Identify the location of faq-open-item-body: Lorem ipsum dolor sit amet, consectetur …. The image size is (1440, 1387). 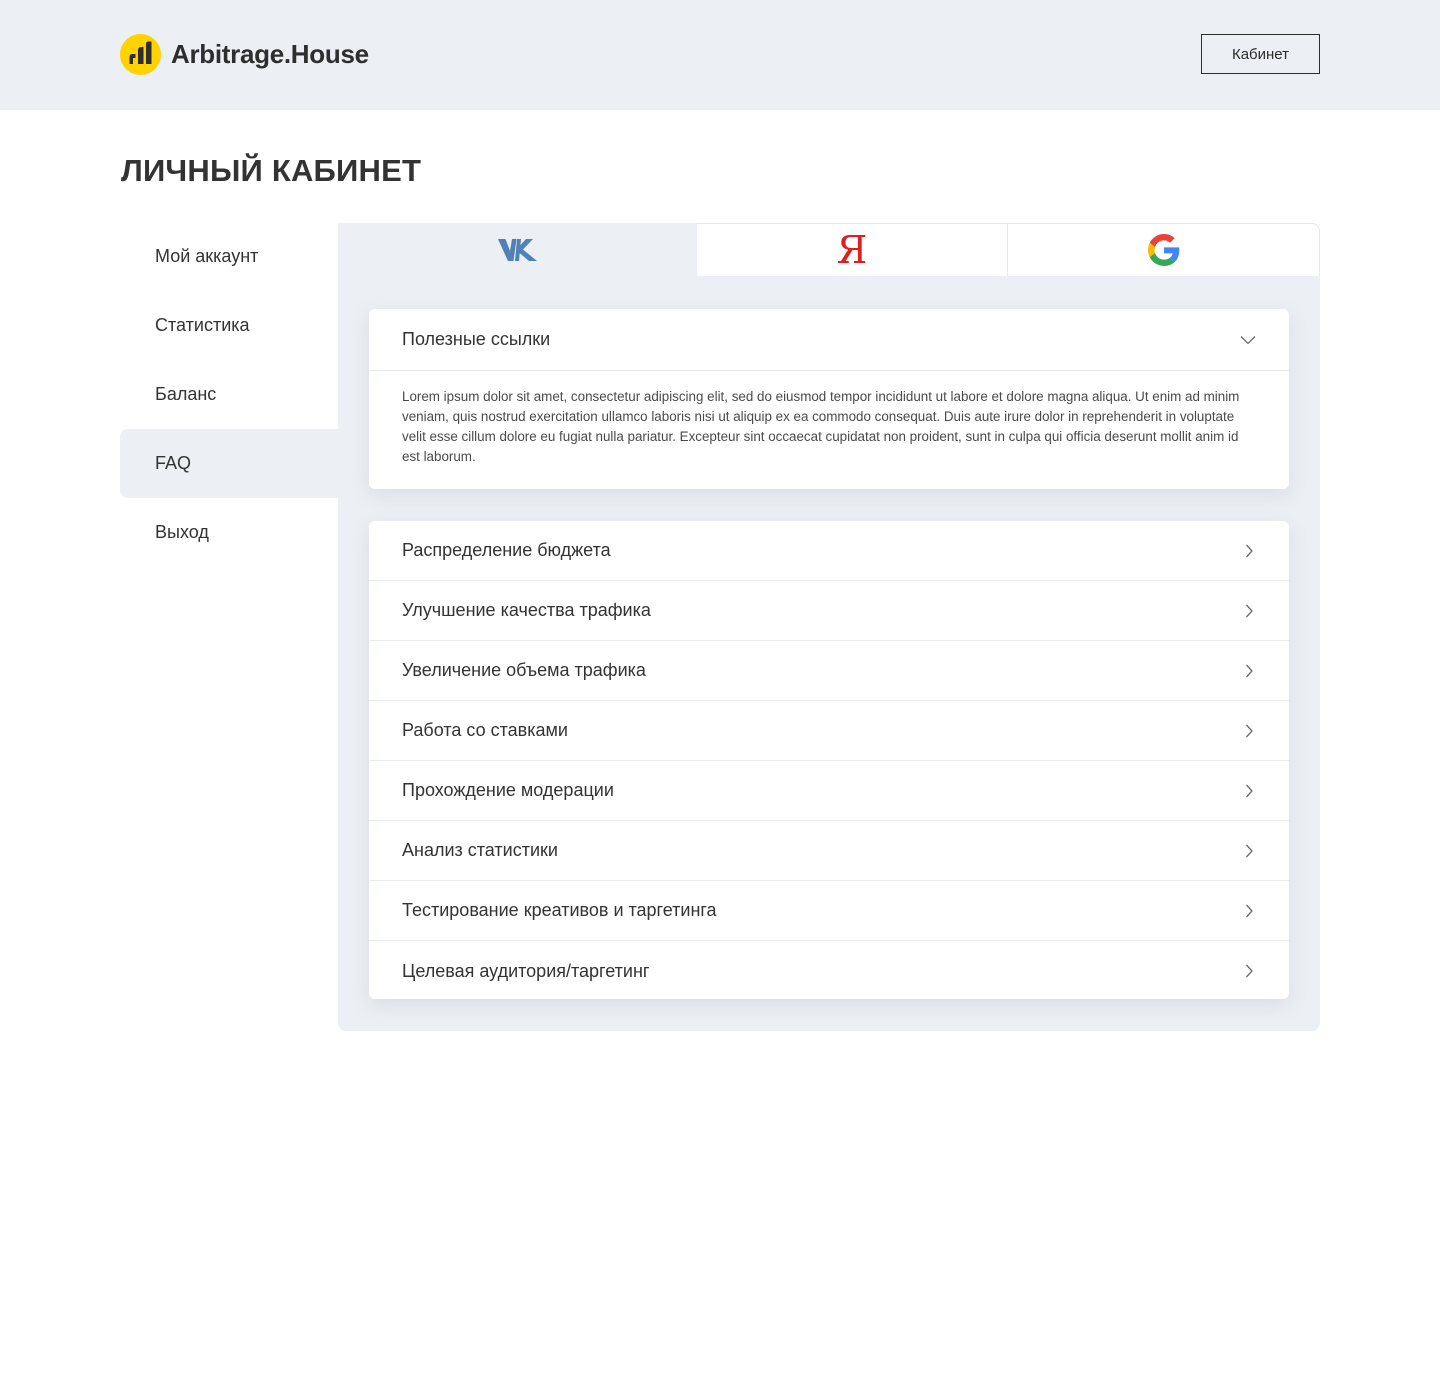
(821, 426).